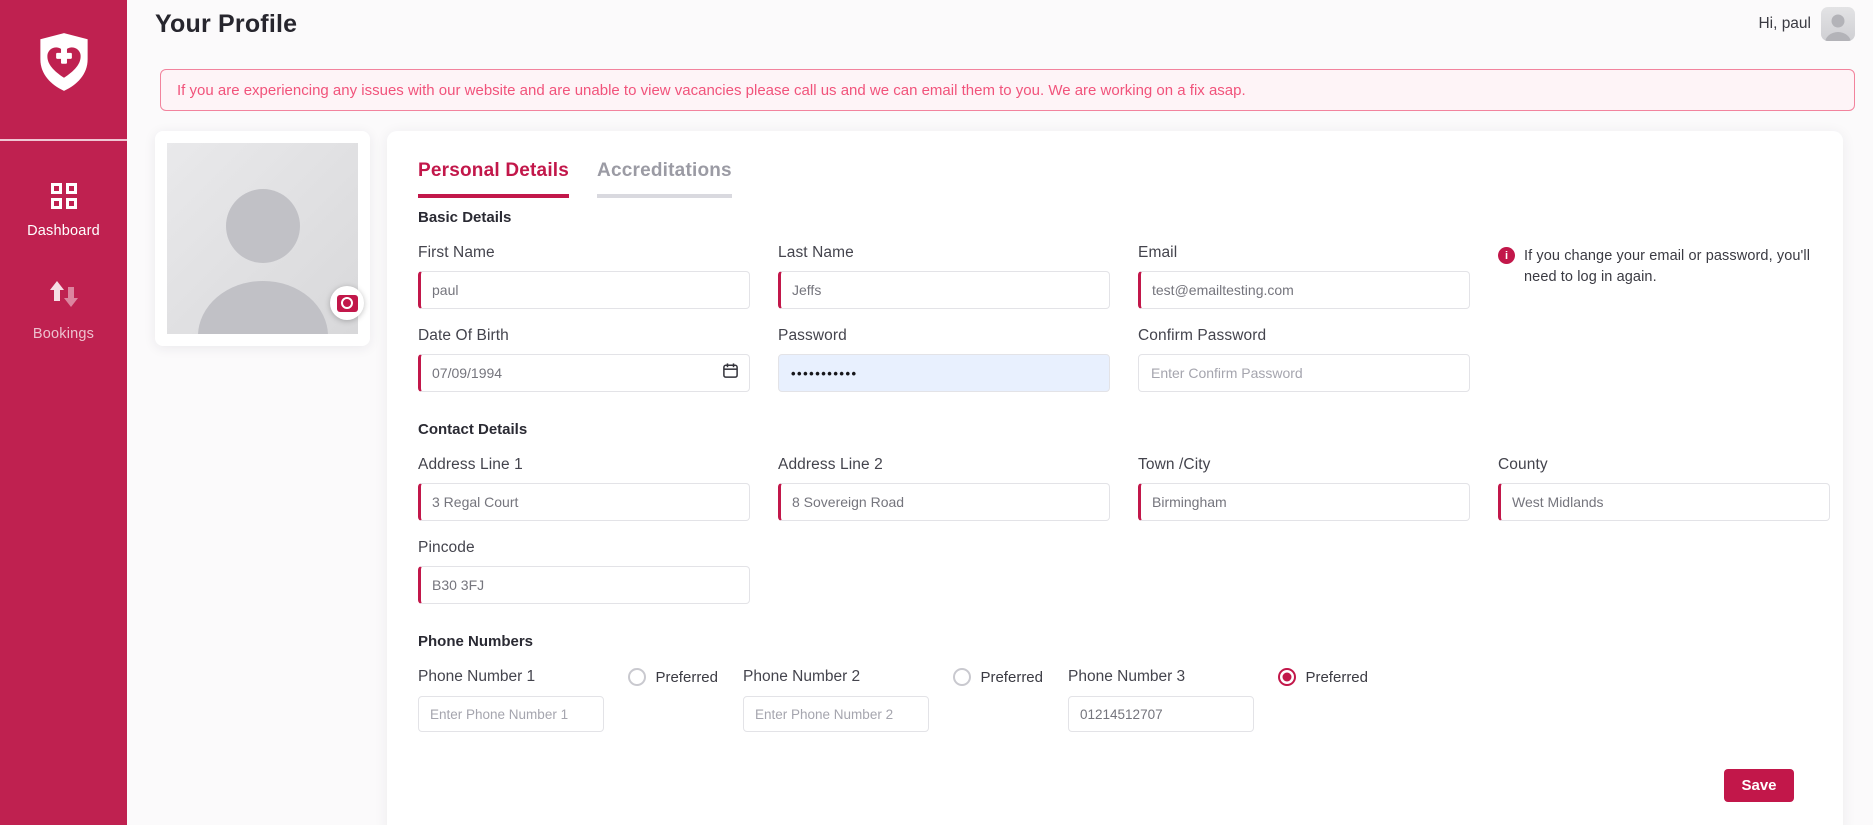 The height and width of the screenshot is (825, 1873). What do you see at coordinates (1304, 373) in the screenshot?
I see `confirm-password-field` at bounding box center [1304, 373].